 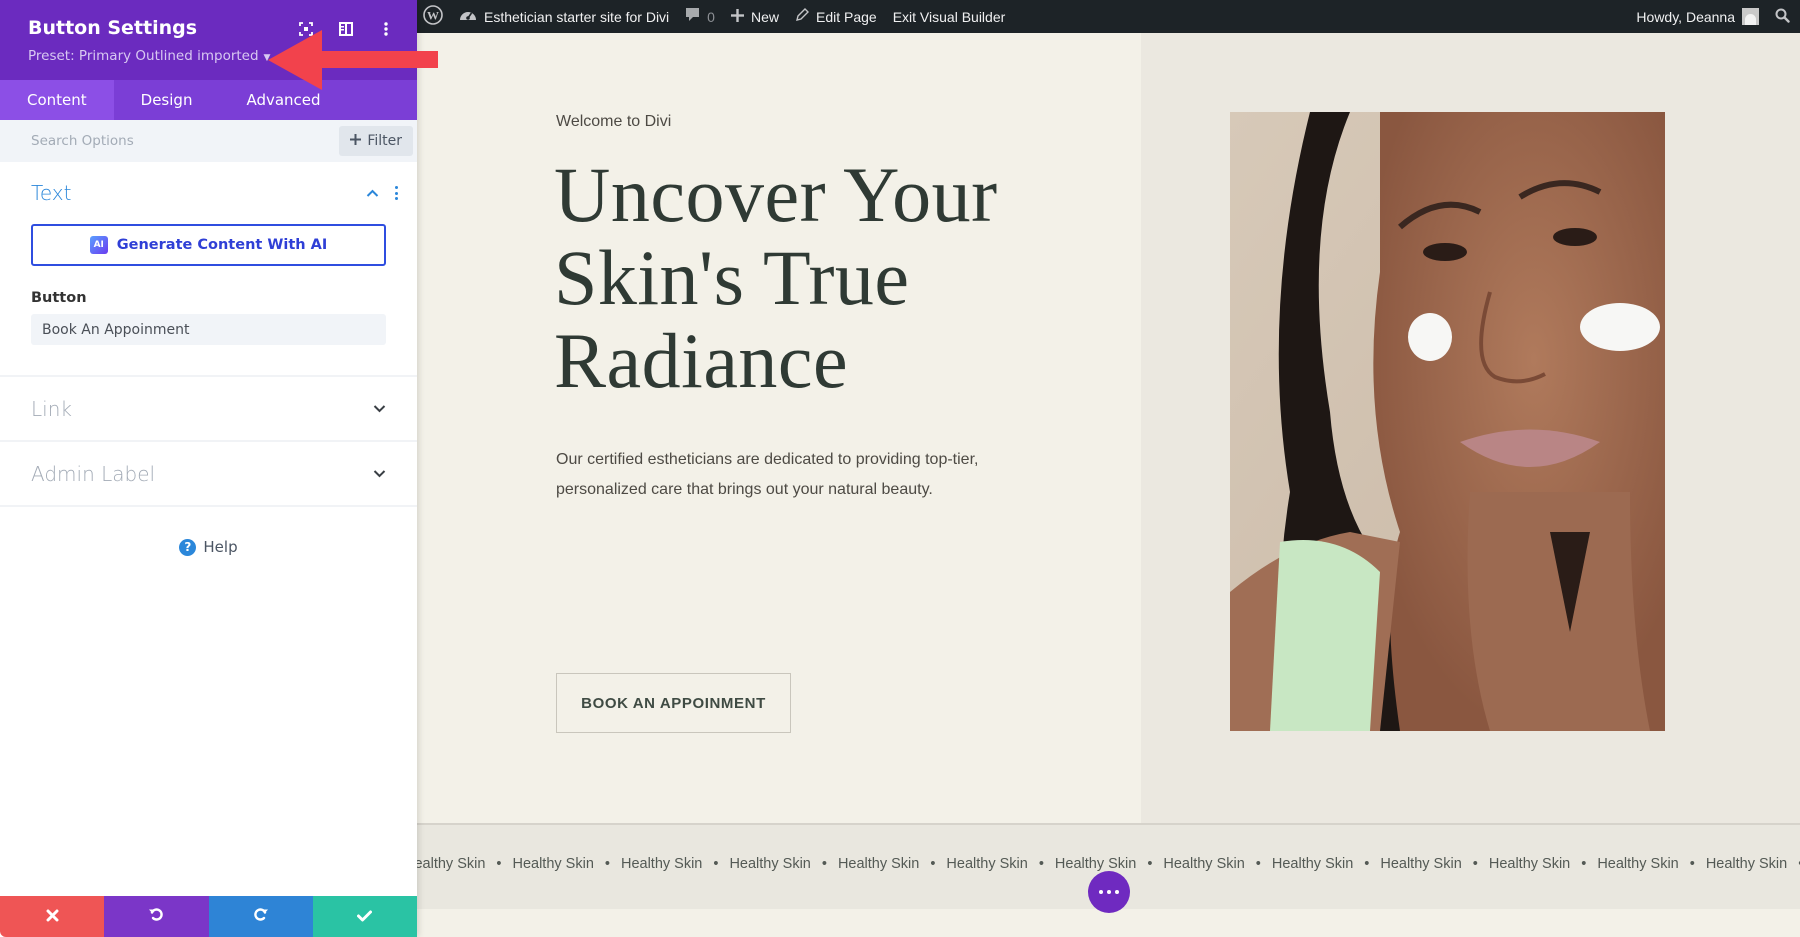 I want to click on close-icon, so click(x=52, y=917).